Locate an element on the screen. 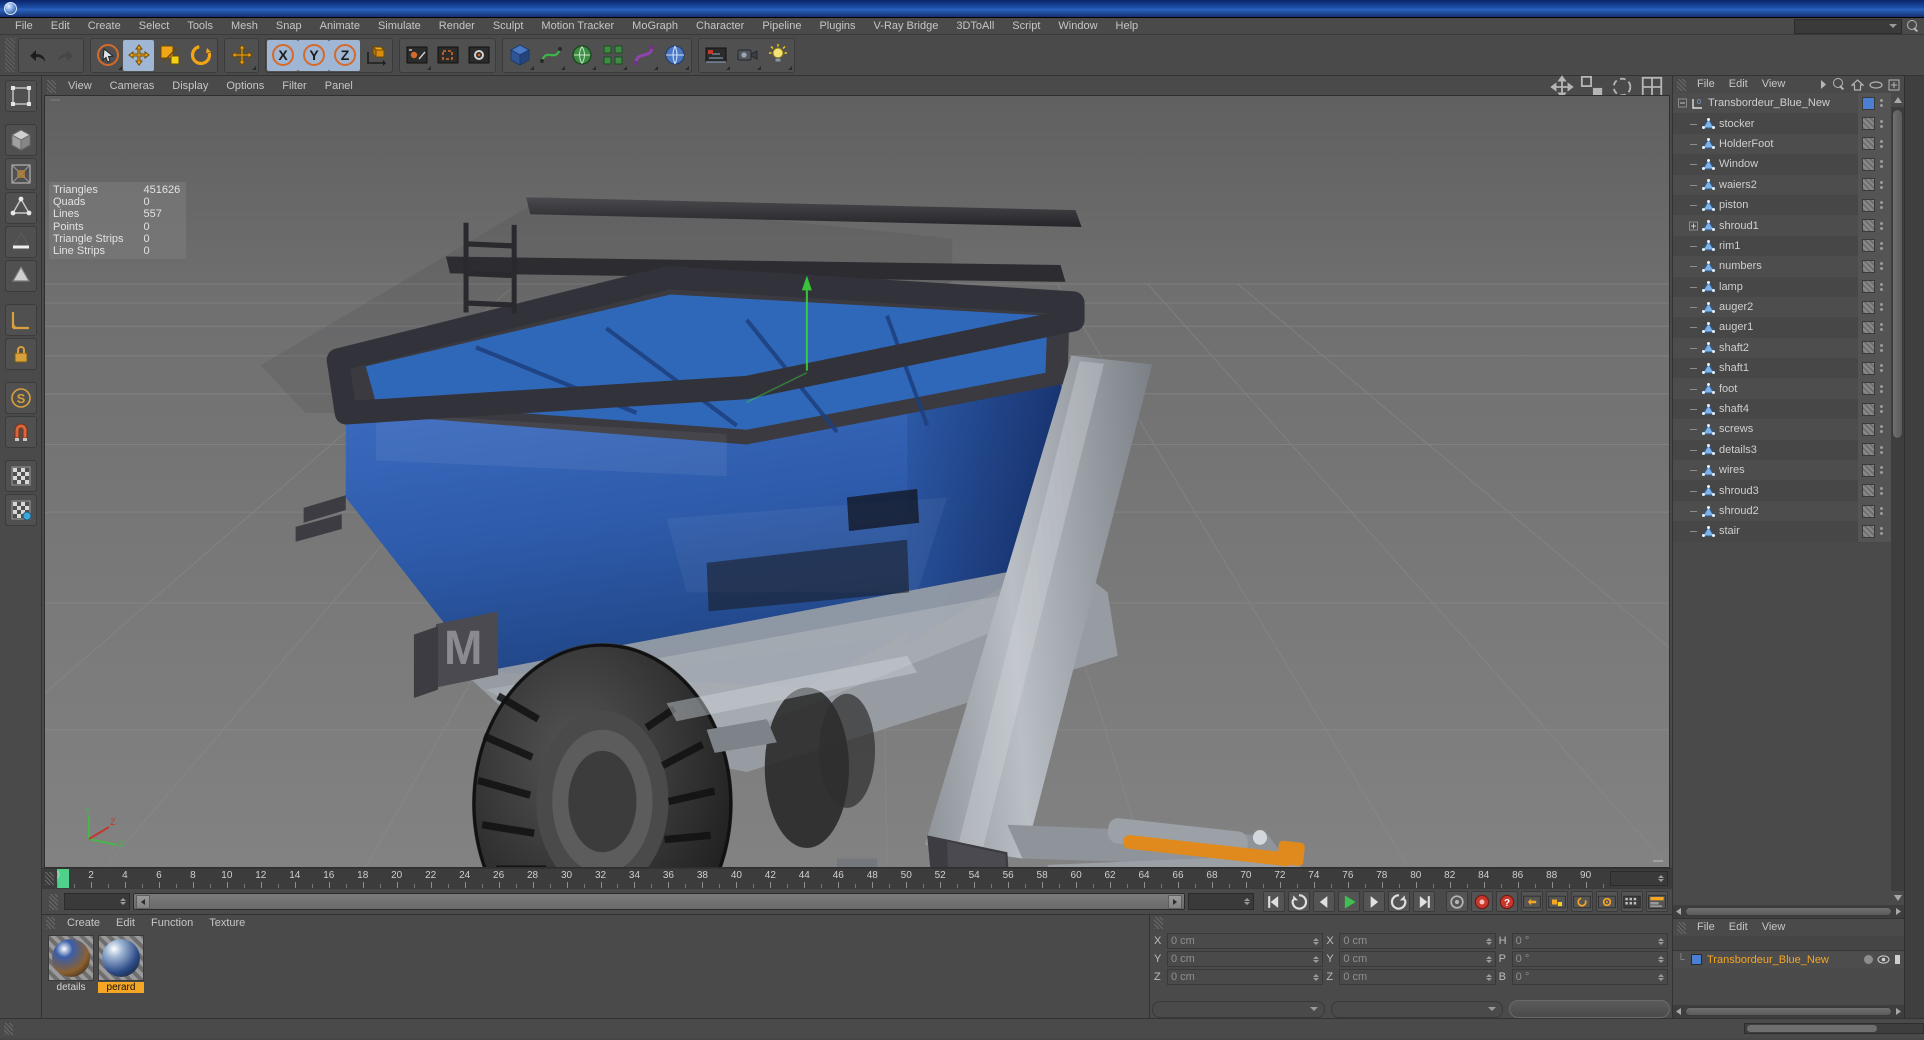 This screenshot has height=1040, width=1924. menu-motion-tracker: Motion Tracker is located at coordinates (577, 26).